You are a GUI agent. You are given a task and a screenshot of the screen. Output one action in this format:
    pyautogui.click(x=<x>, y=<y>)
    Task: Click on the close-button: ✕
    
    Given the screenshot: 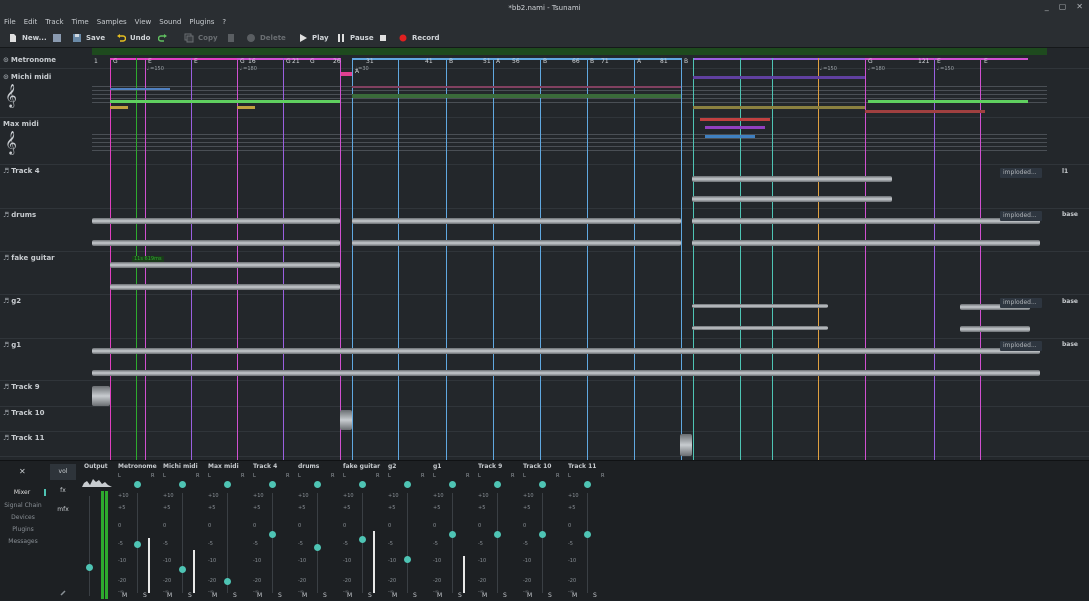 What is the action you would take?
    pyautogui.click(x=1079, y=6)
    